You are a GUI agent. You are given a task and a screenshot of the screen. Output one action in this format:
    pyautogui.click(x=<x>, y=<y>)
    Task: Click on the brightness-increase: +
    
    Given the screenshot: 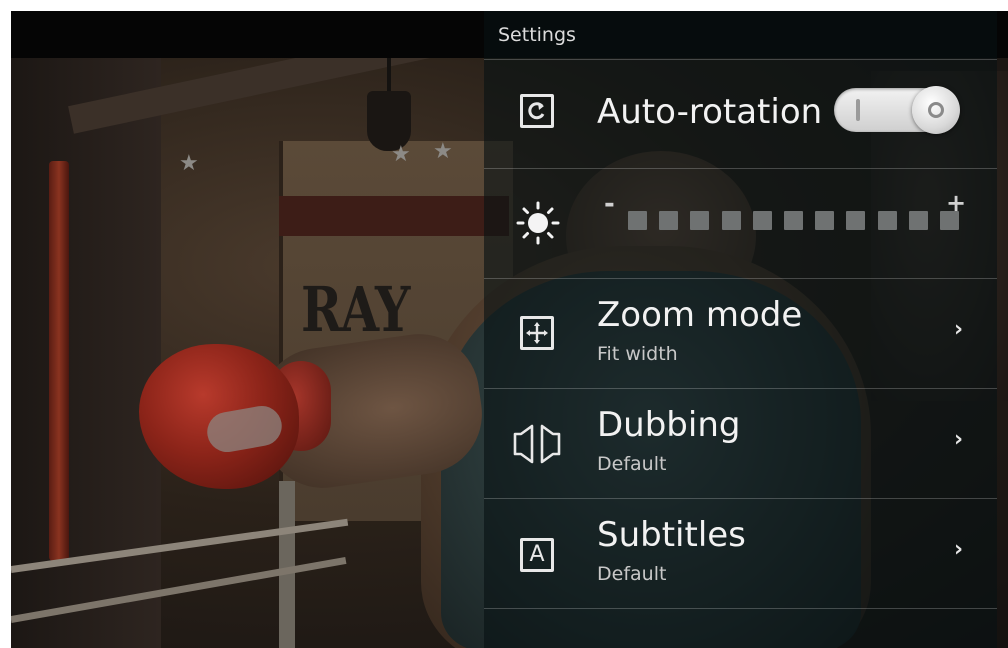 What is the action you would take?
    pyautogui.click(x=956, y=203)
    